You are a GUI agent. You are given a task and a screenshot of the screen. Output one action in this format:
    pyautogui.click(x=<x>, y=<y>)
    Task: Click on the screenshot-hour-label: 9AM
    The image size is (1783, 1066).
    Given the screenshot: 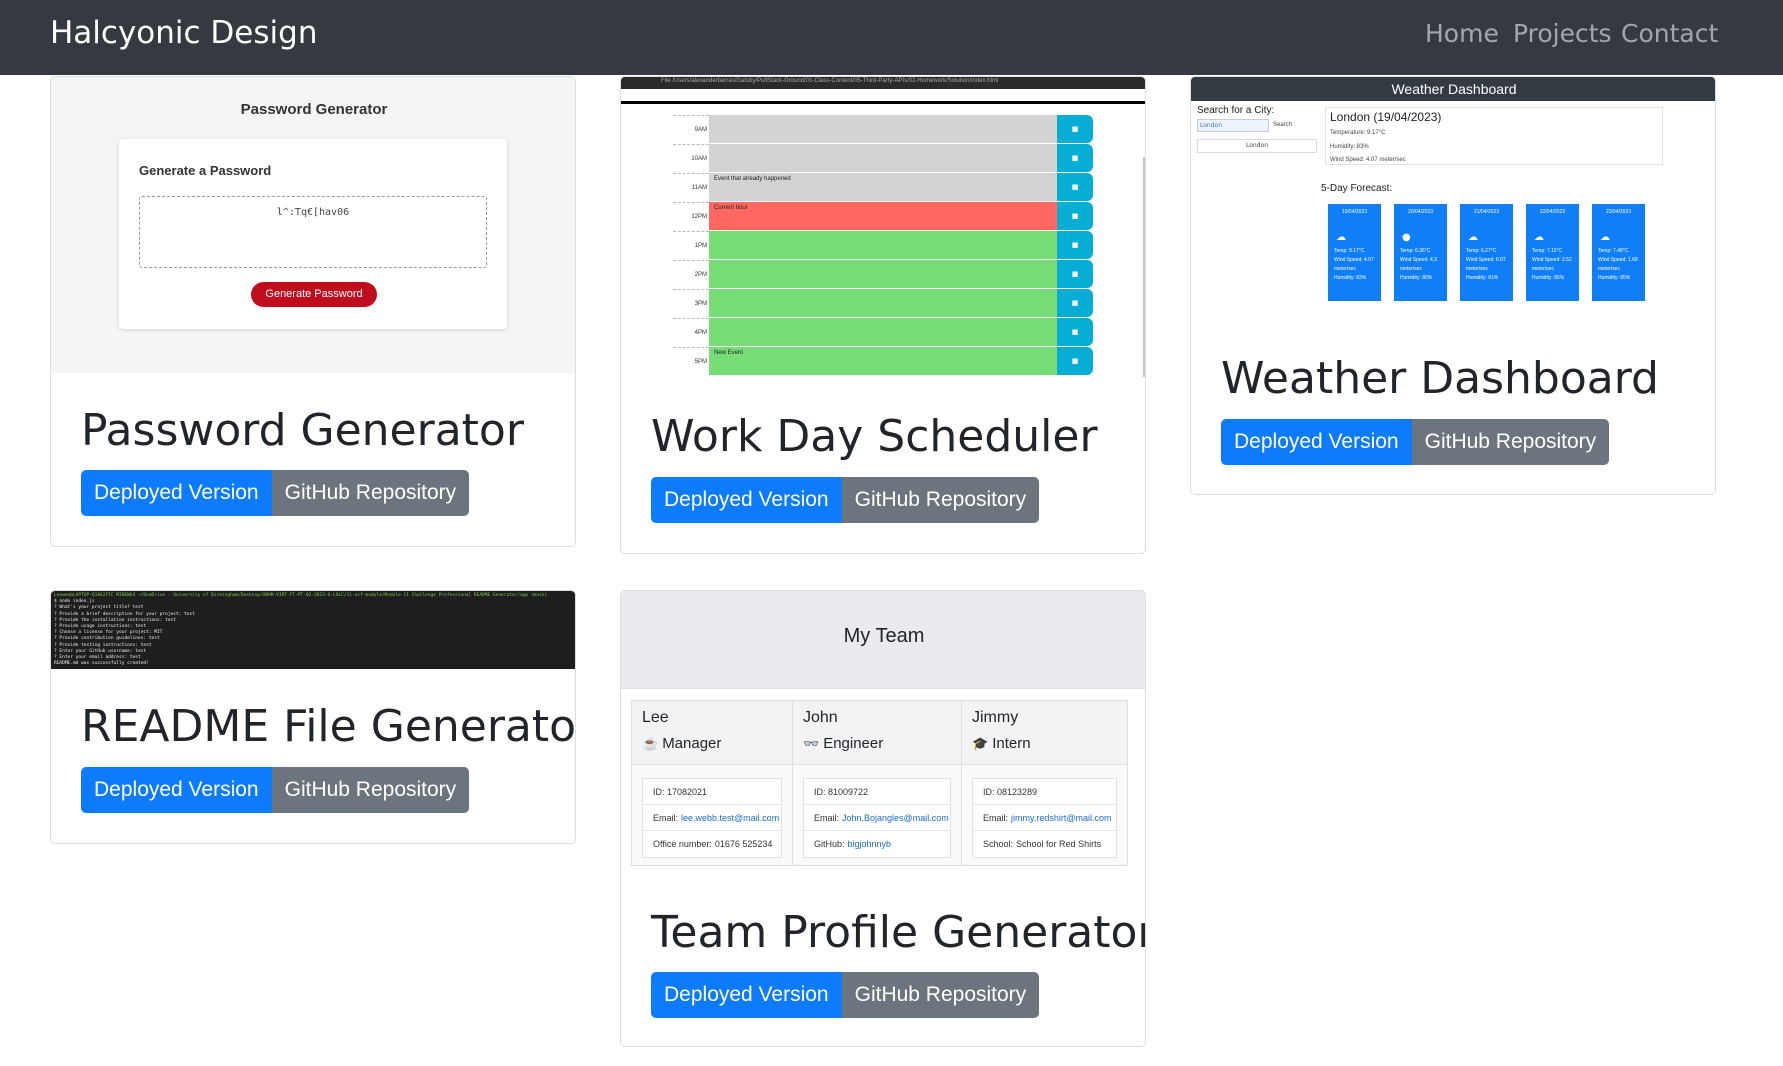 What is the action you would take?
    pyautogui.click(x=691, y=129)
    